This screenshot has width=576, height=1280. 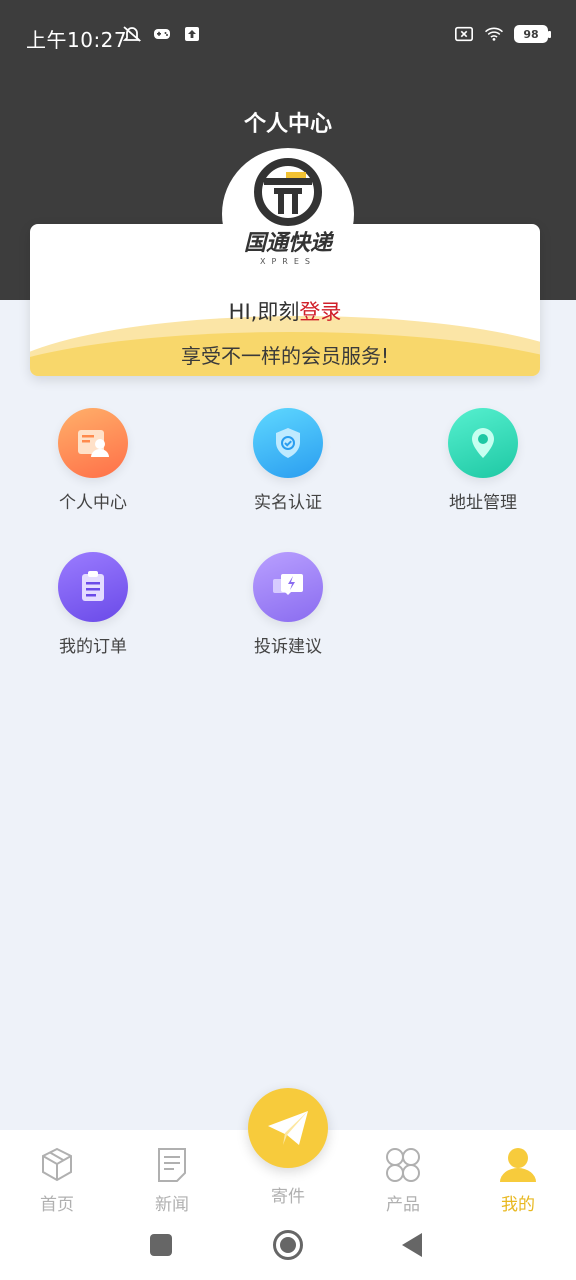 What do you see at coordinates (285, 356) in the screenshot?
I see `member-slogan: 享受不一样的会员服务!` at bounding box center [285, 356].